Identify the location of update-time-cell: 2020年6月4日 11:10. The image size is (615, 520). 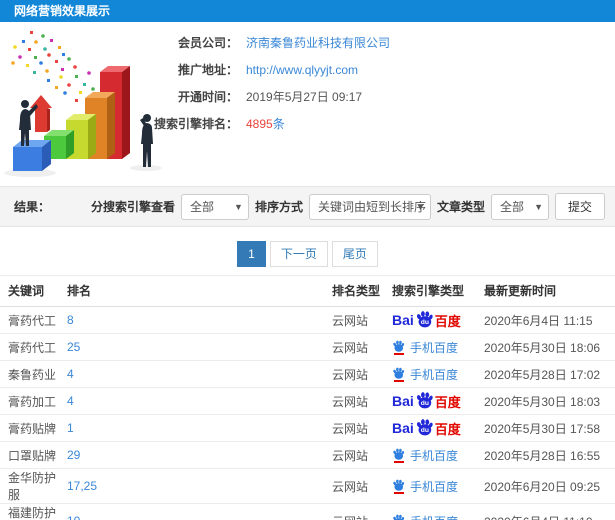
(549, 511).